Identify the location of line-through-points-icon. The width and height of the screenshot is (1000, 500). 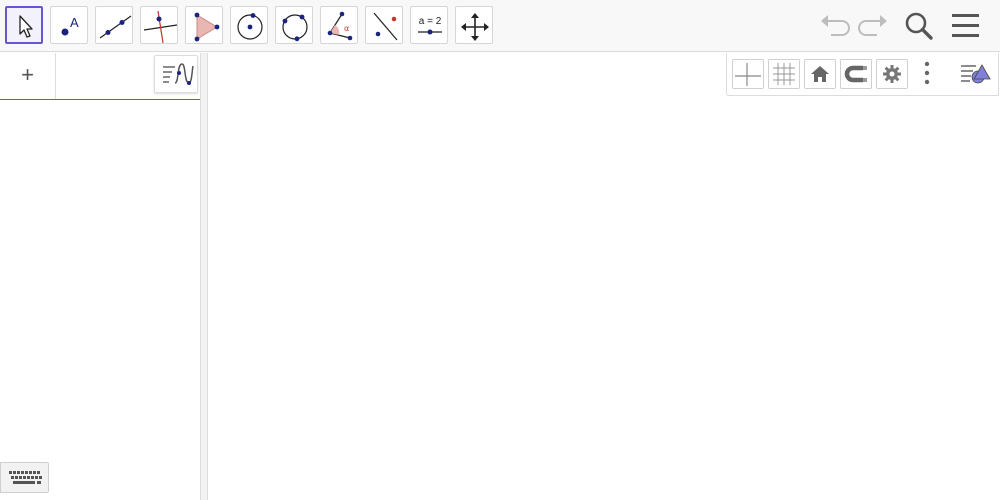
(115, 27).